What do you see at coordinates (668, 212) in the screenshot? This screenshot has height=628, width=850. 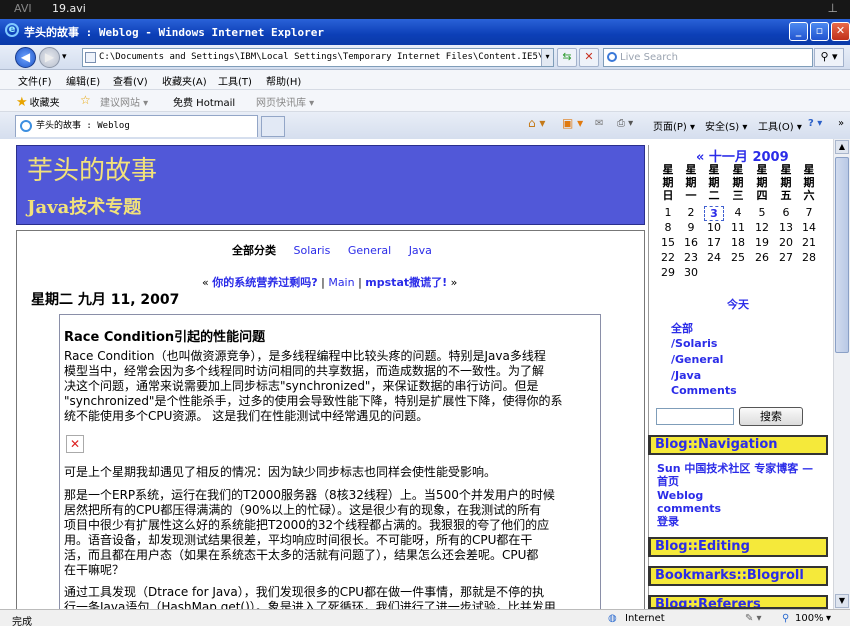 I see `calendar-day: 1` at bounding box center [668, 212].